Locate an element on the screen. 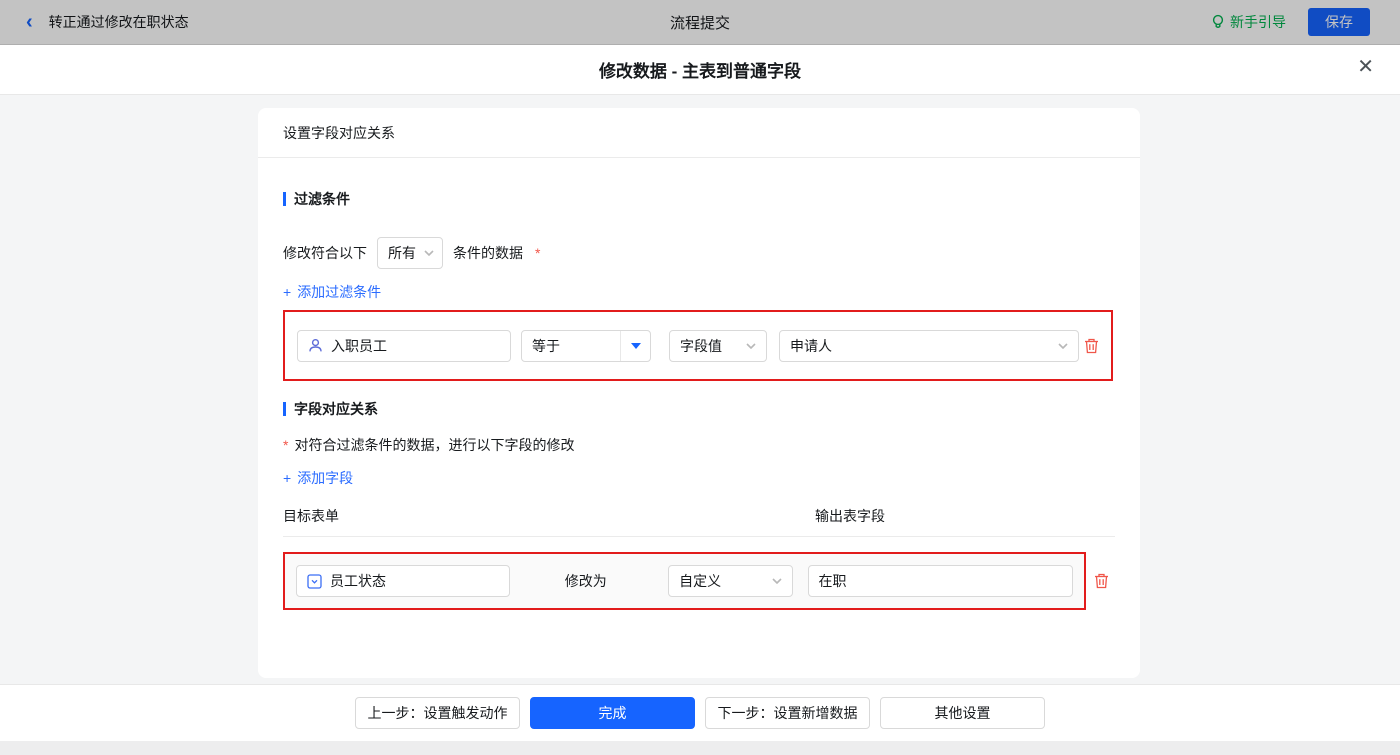  mapping-section-title: 字段对应关系 is located at coordinates (699, 409).